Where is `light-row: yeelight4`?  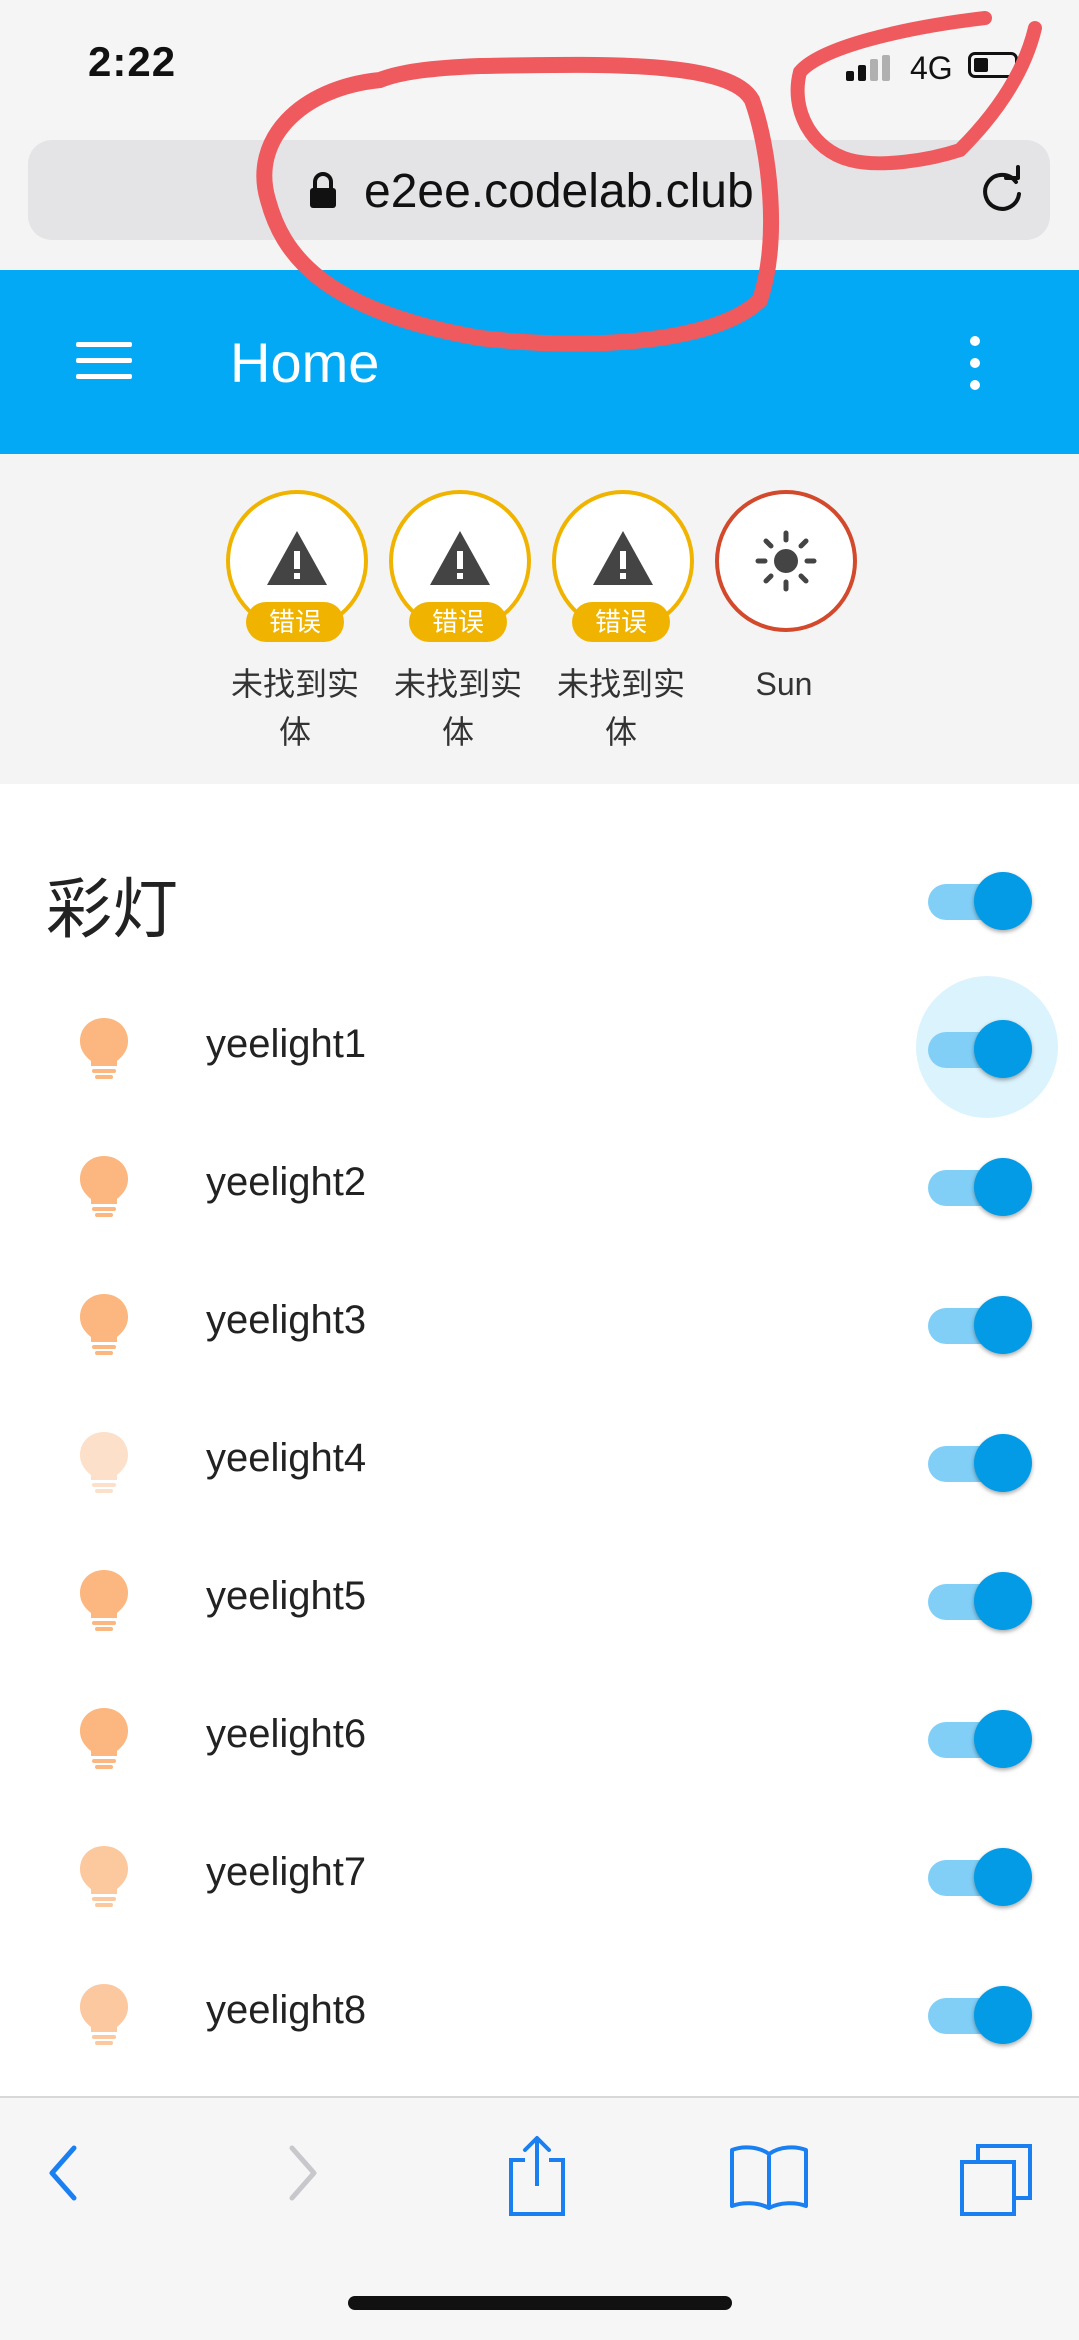 light-row: yeelight4 is located at coordinates (539, 1461).